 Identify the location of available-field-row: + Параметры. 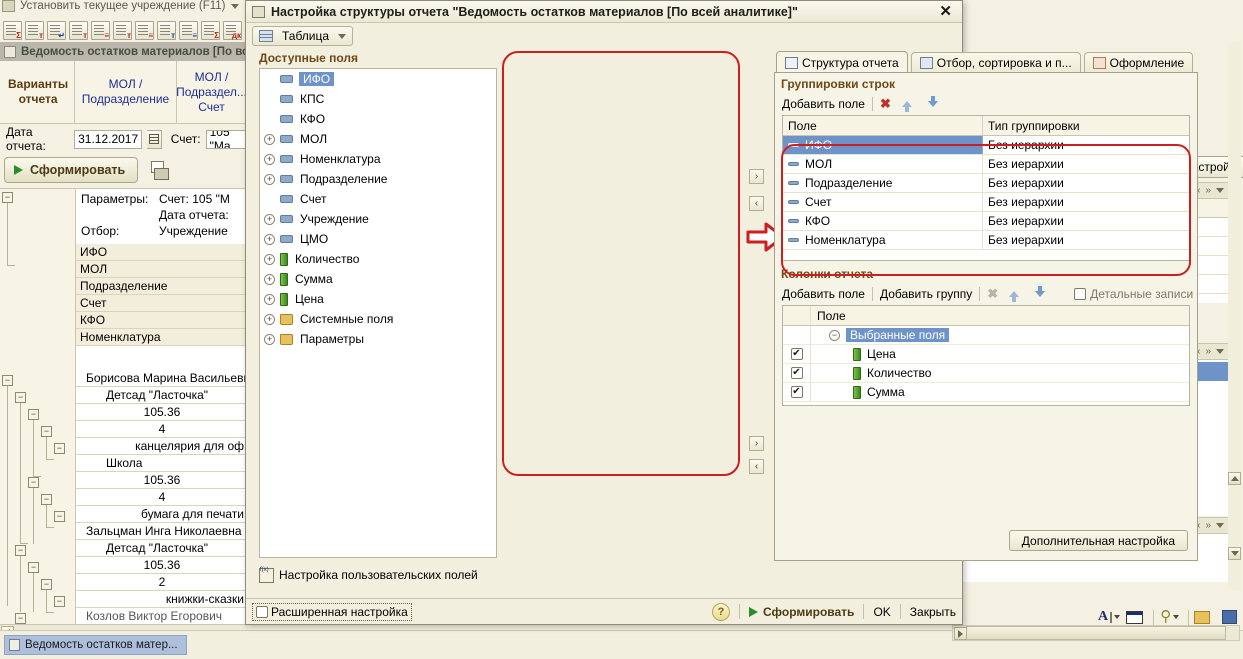
(378, 339).